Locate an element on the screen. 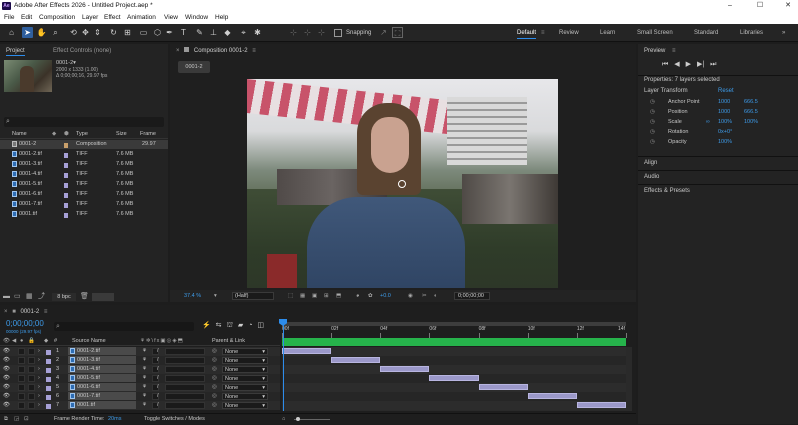 Image resolution: width=798 pixels, height=425 pixels. tab-effect-controls: Effect Controls (none) is located at coordinates (82, 51).